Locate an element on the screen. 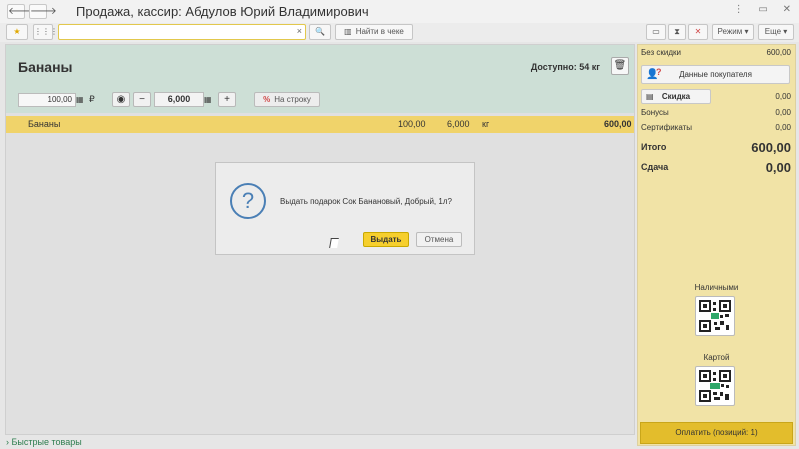  trash-icon: 🗑 is located at coordinates (620, 65).